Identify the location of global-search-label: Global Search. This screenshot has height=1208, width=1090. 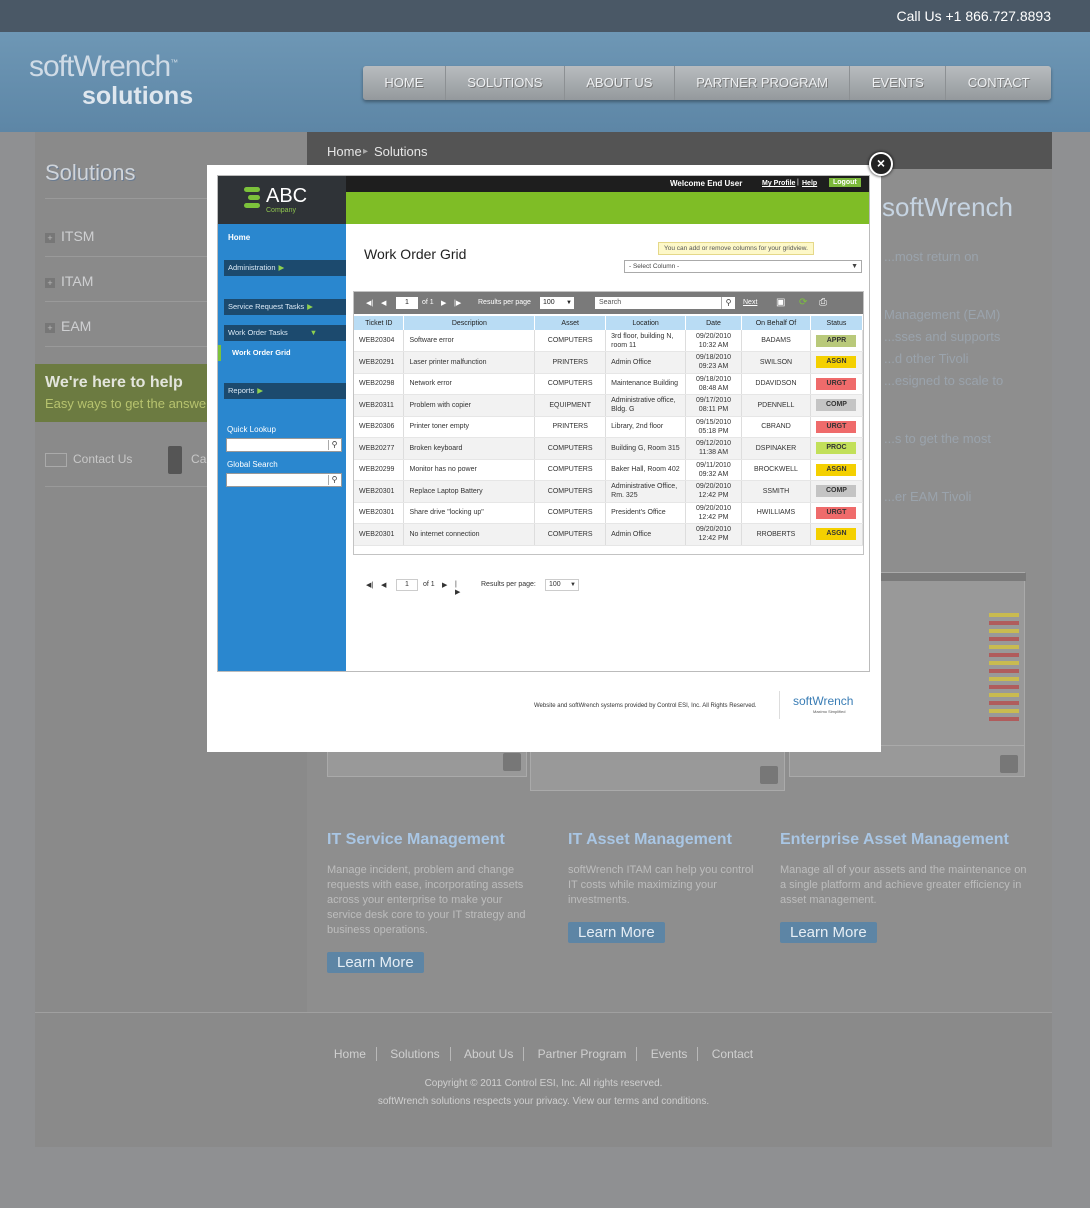
(252, 464).